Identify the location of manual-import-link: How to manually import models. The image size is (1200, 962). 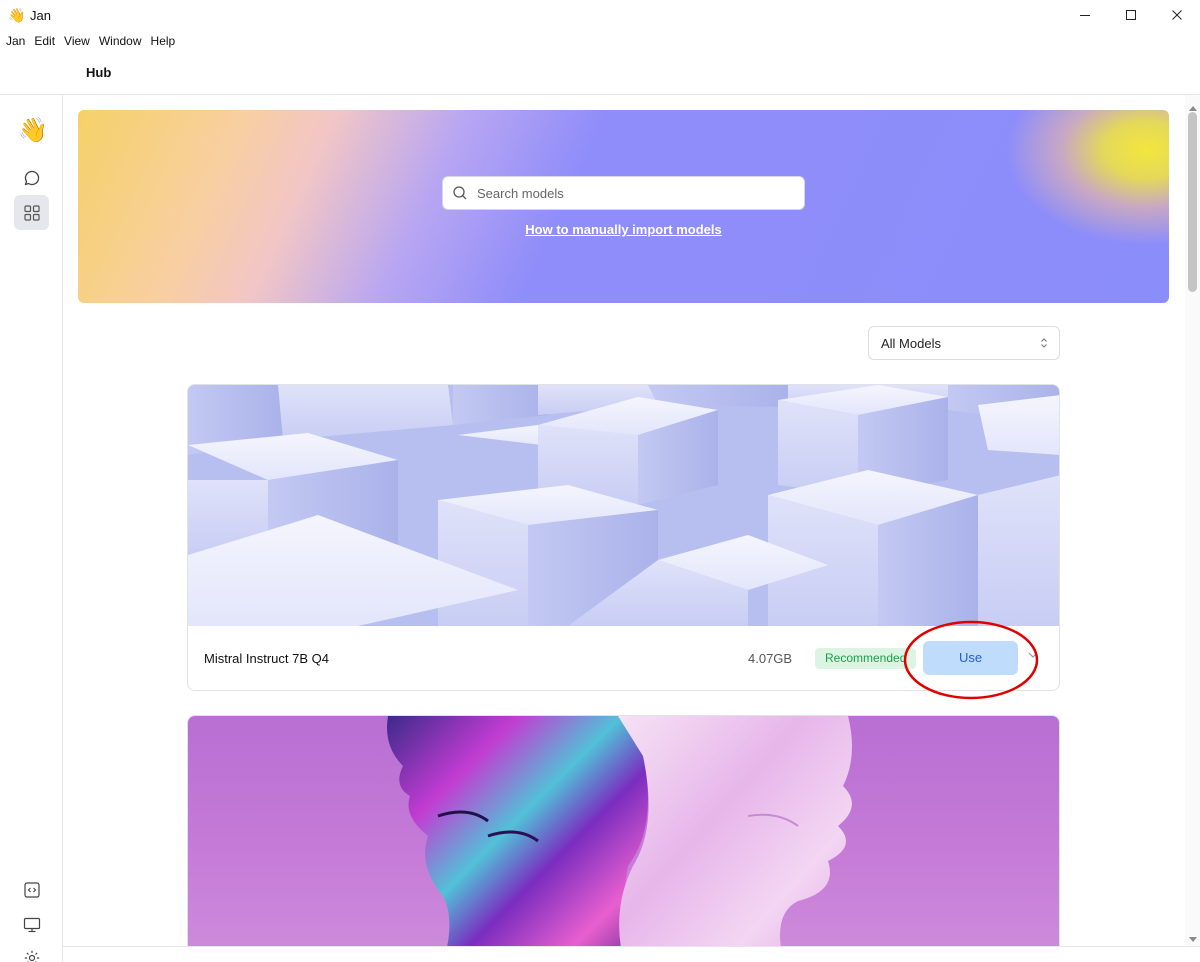
(623, 229).